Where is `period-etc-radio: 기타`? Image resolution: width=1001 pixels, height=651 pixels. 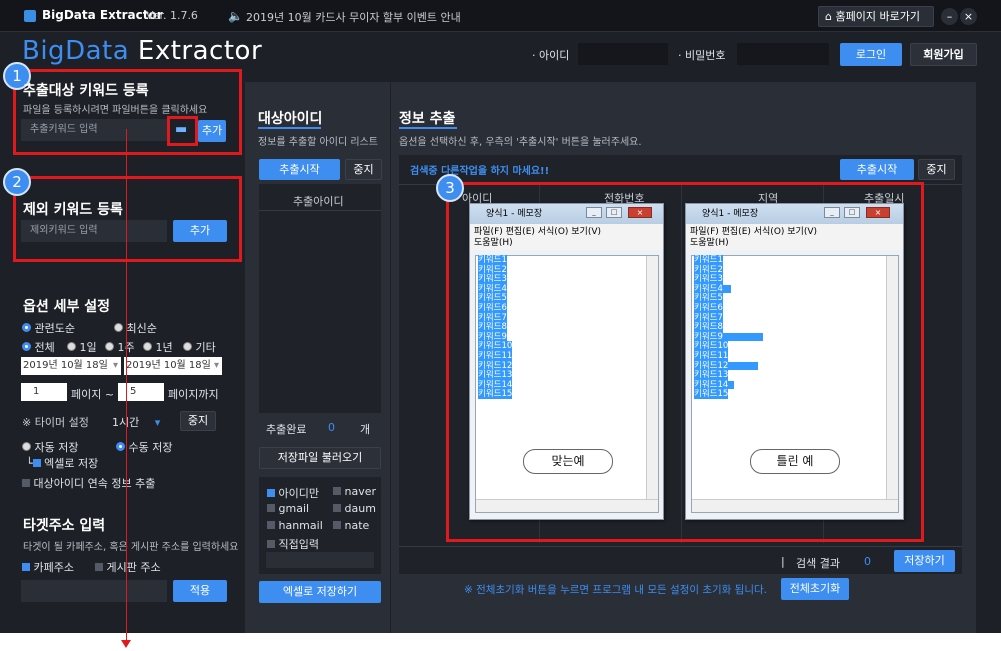 period-etc-radio: 기타 is located at coordinates (199, 347).